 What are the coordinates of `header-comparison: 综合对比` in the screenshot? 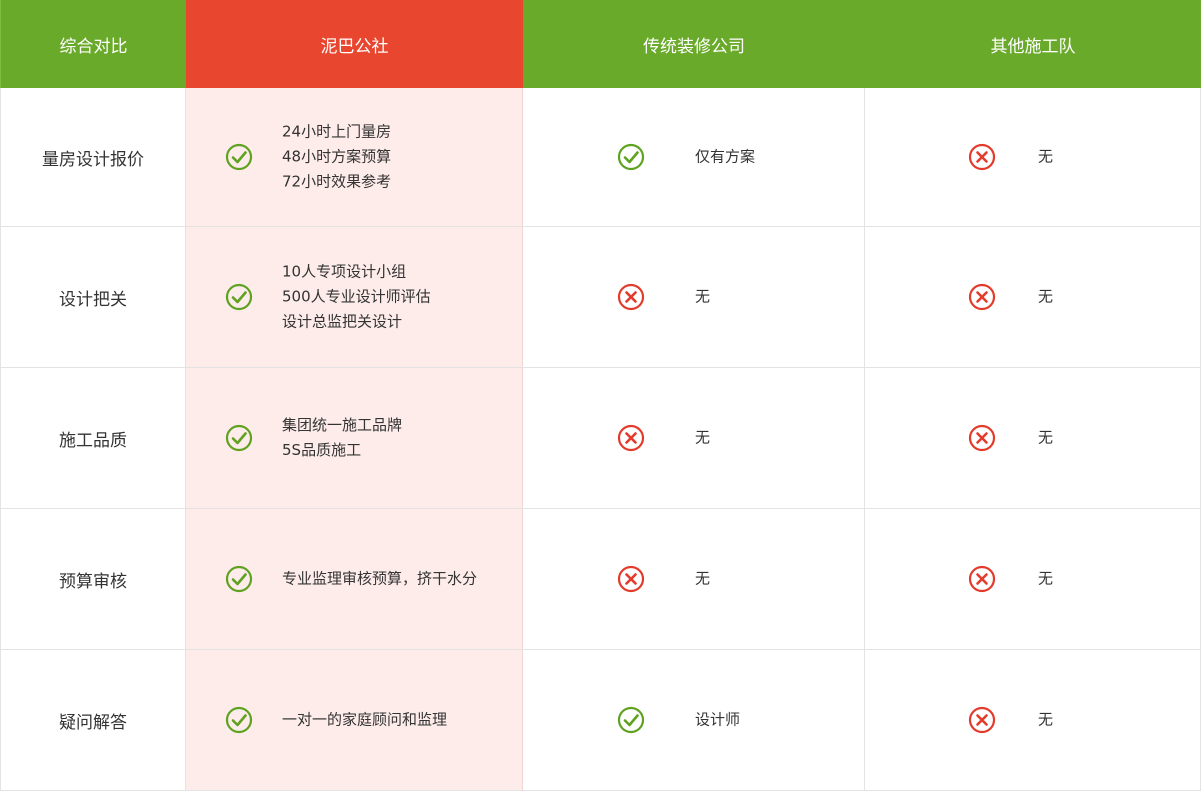 It's located at (93, 44).